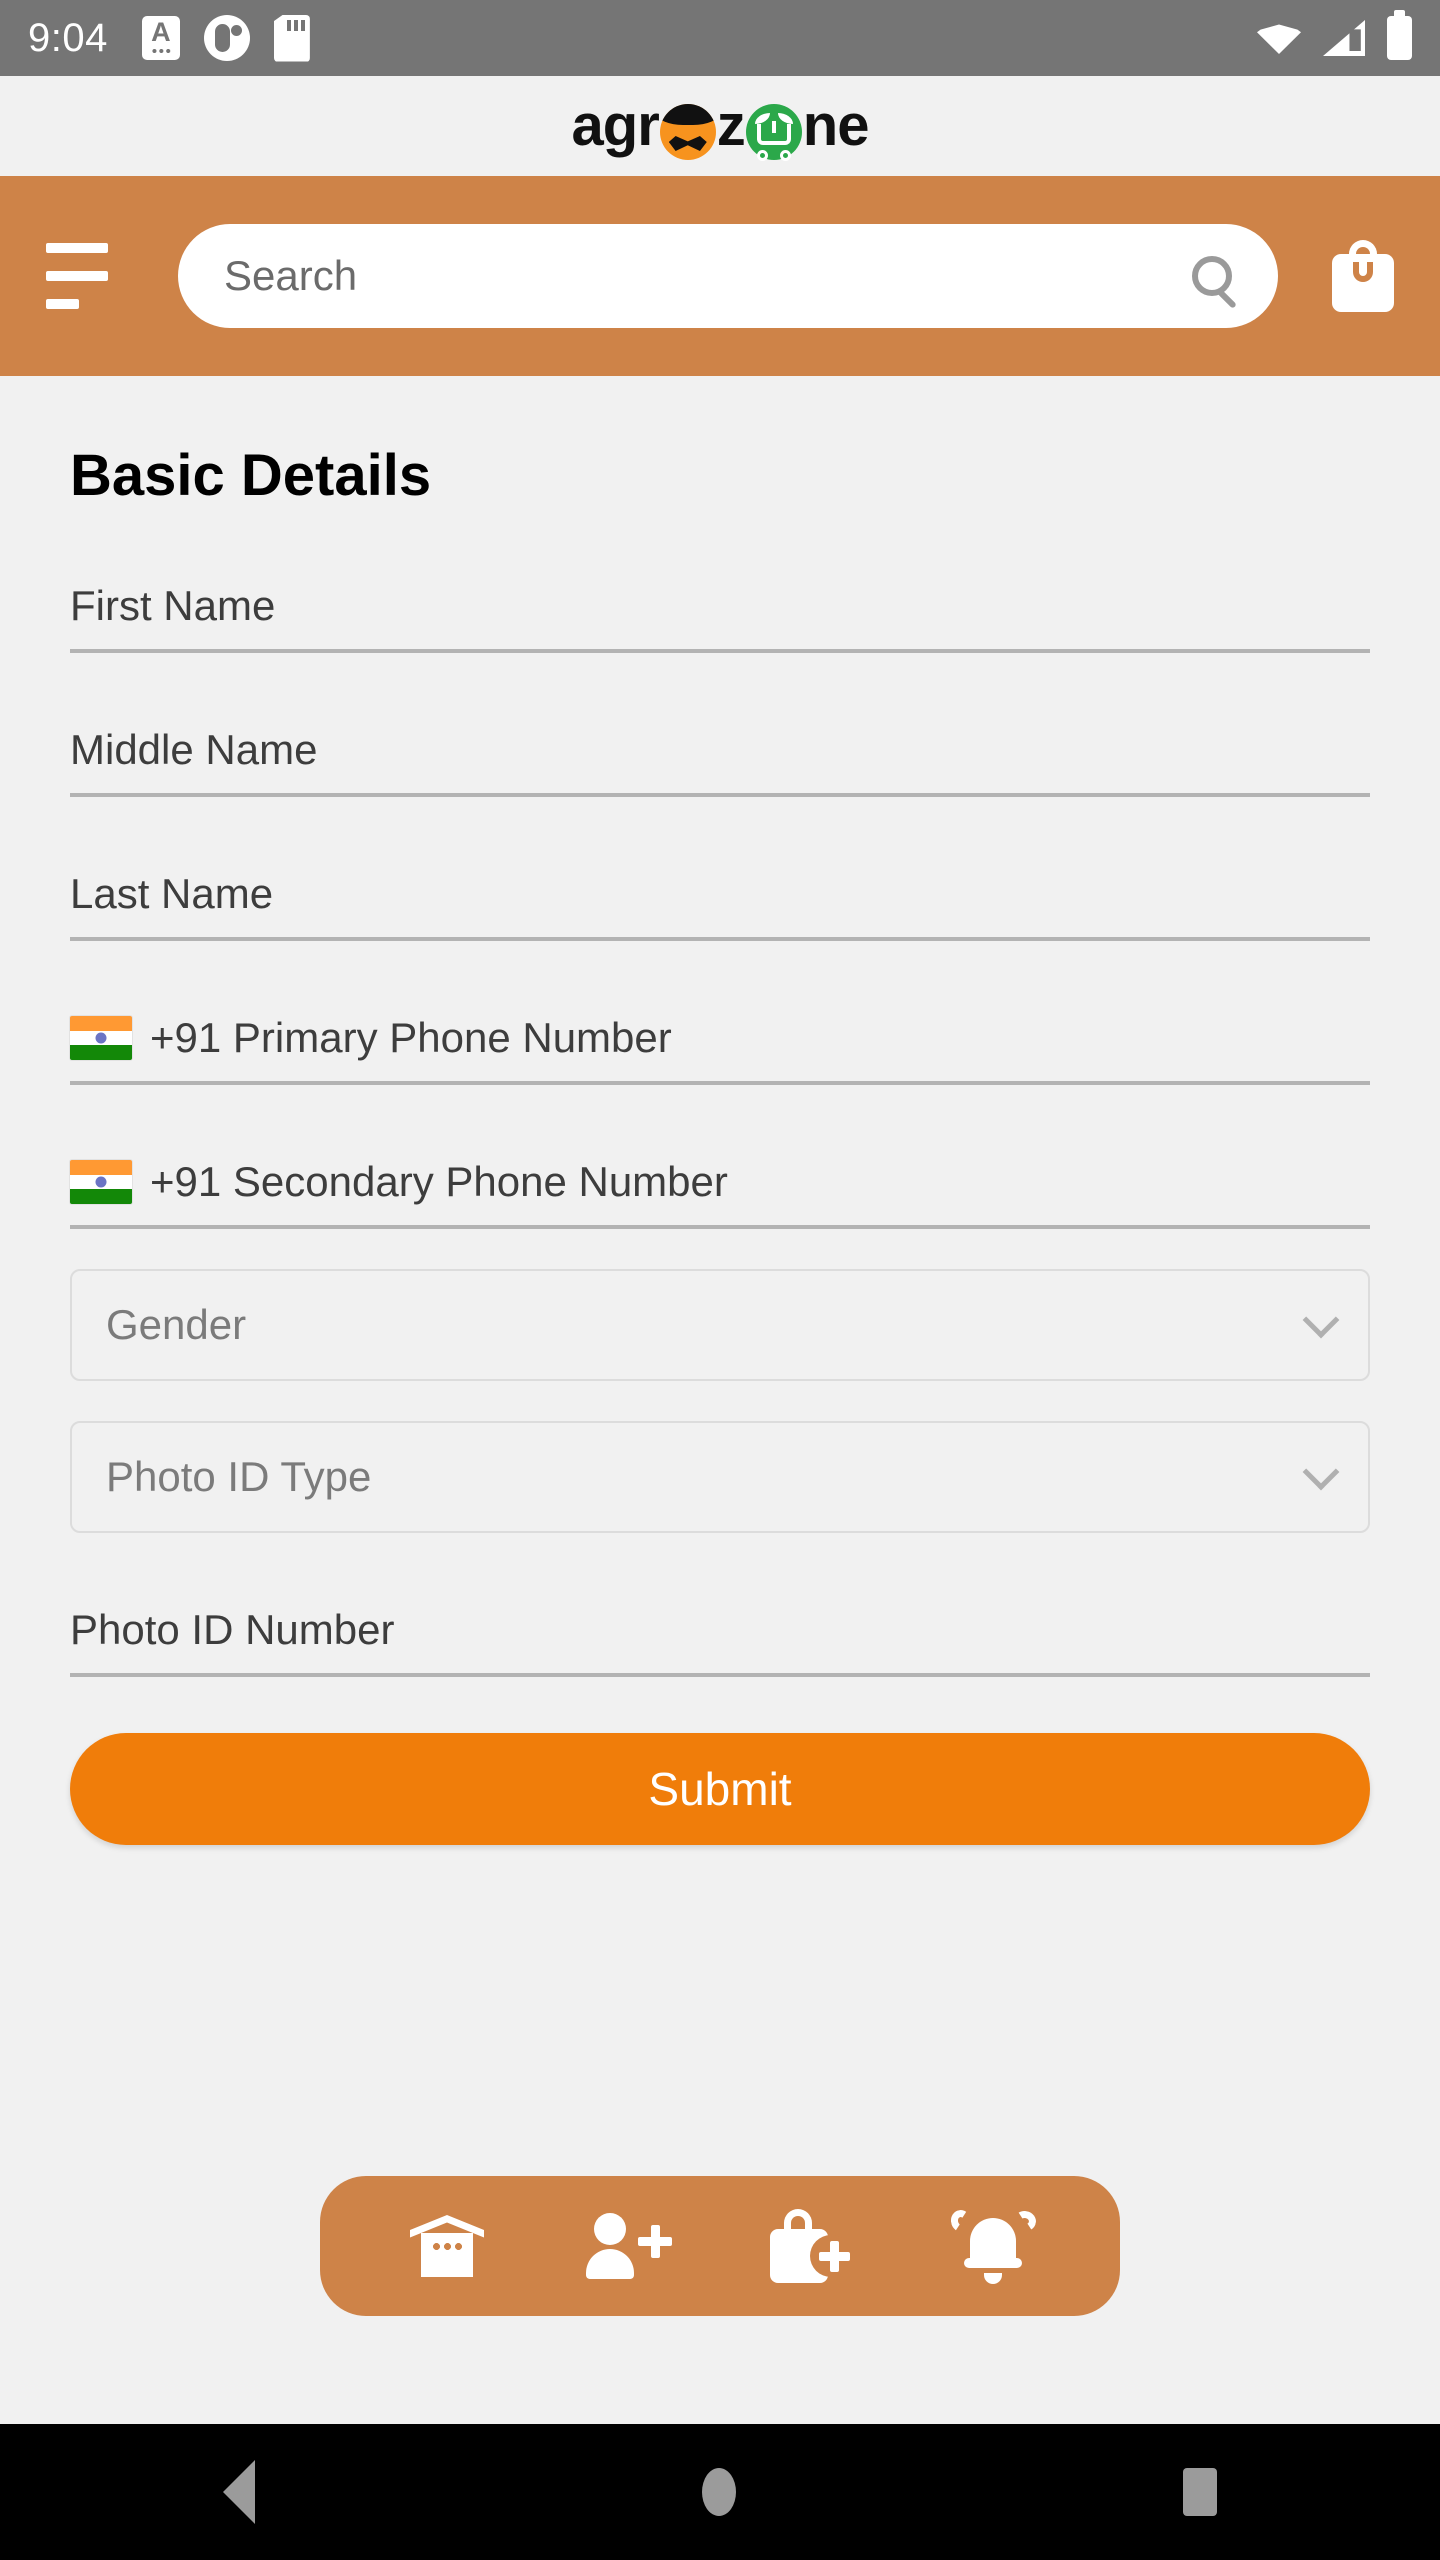 The width and height of the screenshot is (1440, 2560). I want to click on photo-id-type-select: Photo ID Type, so click(720, 1477).